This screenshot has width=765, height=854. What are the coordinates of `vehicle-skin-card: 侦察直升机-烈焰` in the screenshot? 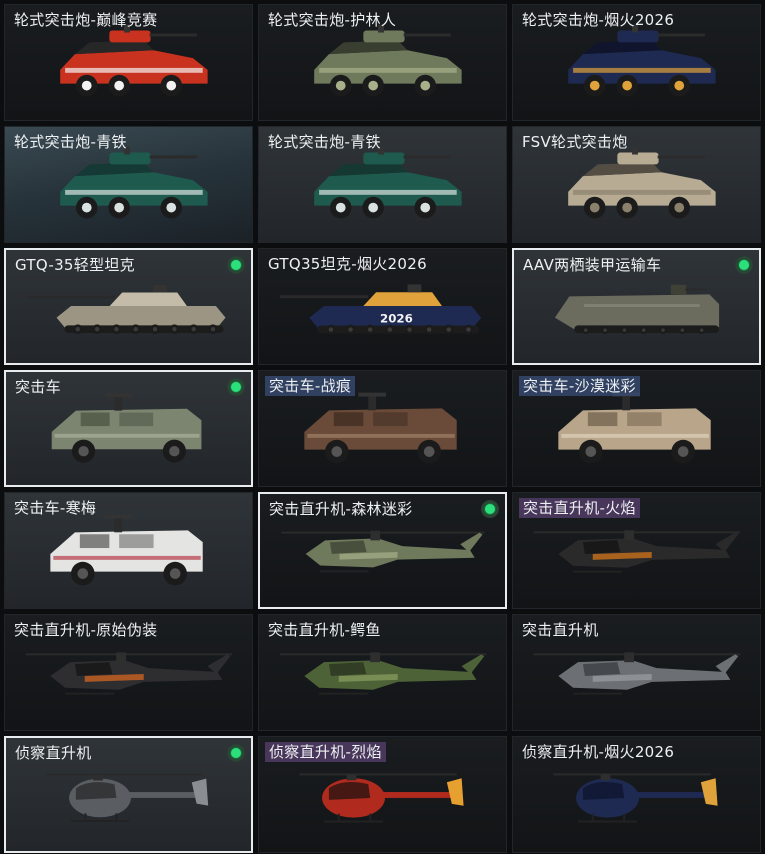 It's located at (382, 794).